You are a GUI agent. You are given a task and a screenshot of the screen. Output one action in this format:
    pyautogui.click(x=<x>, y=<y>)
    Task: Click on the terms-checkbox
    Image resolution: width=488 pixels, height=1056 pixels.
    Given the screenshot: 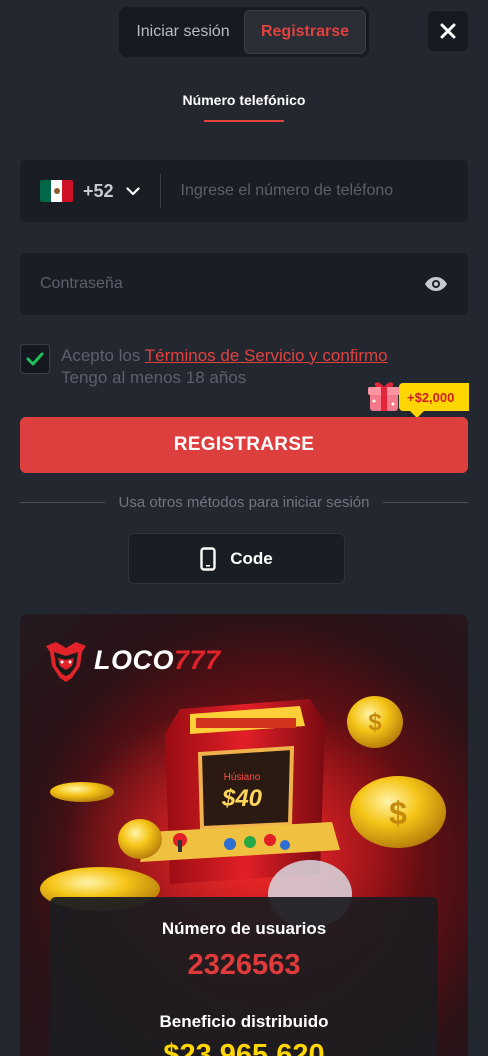 What is the action you would take?
    pyautogui.click(x=35, y=359)
    